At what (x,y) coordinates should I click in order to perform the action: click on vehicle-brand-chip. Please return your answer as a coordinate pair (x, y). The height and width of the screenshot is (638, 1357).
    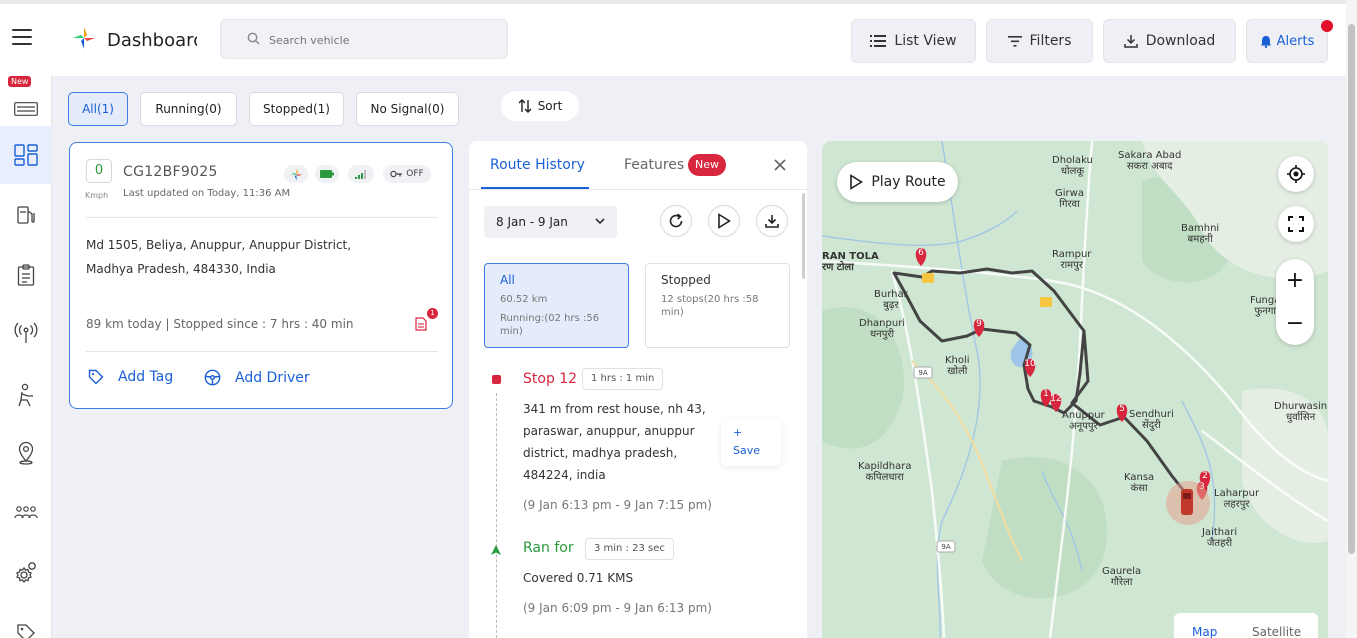
    Looking at the image, I should click on (296, 174).